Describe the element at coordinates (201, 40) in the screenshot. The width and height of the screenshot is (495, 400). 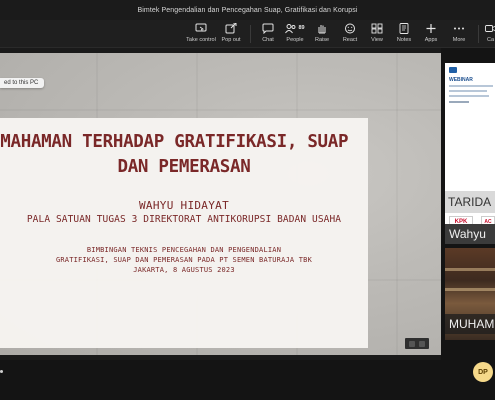
I see `take-control-label: Take control` at that location.